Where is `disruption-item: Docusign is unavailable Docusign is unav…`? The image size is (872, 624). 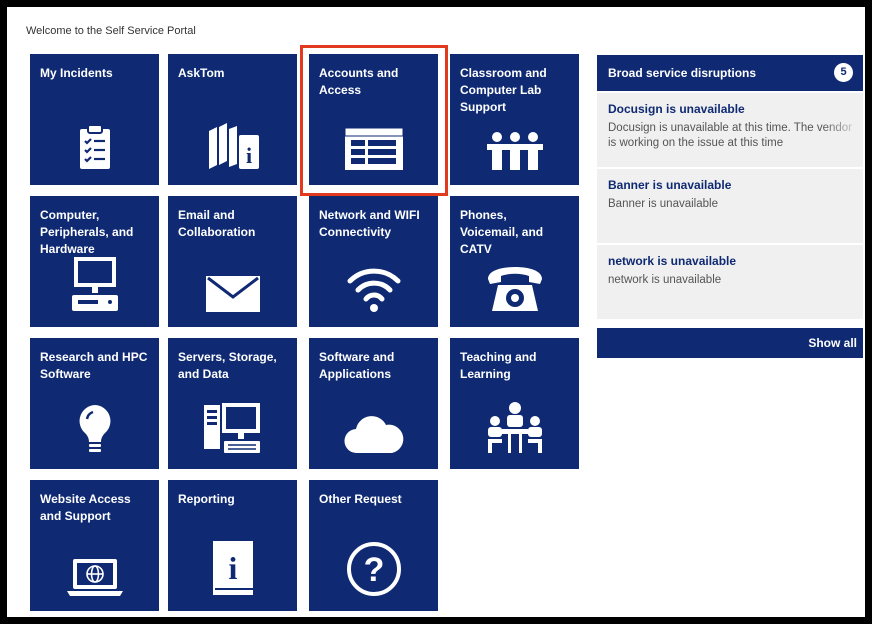
disruption-item: Docusign is unavailable Docusign is unav… is located at coordinates (730, 130).